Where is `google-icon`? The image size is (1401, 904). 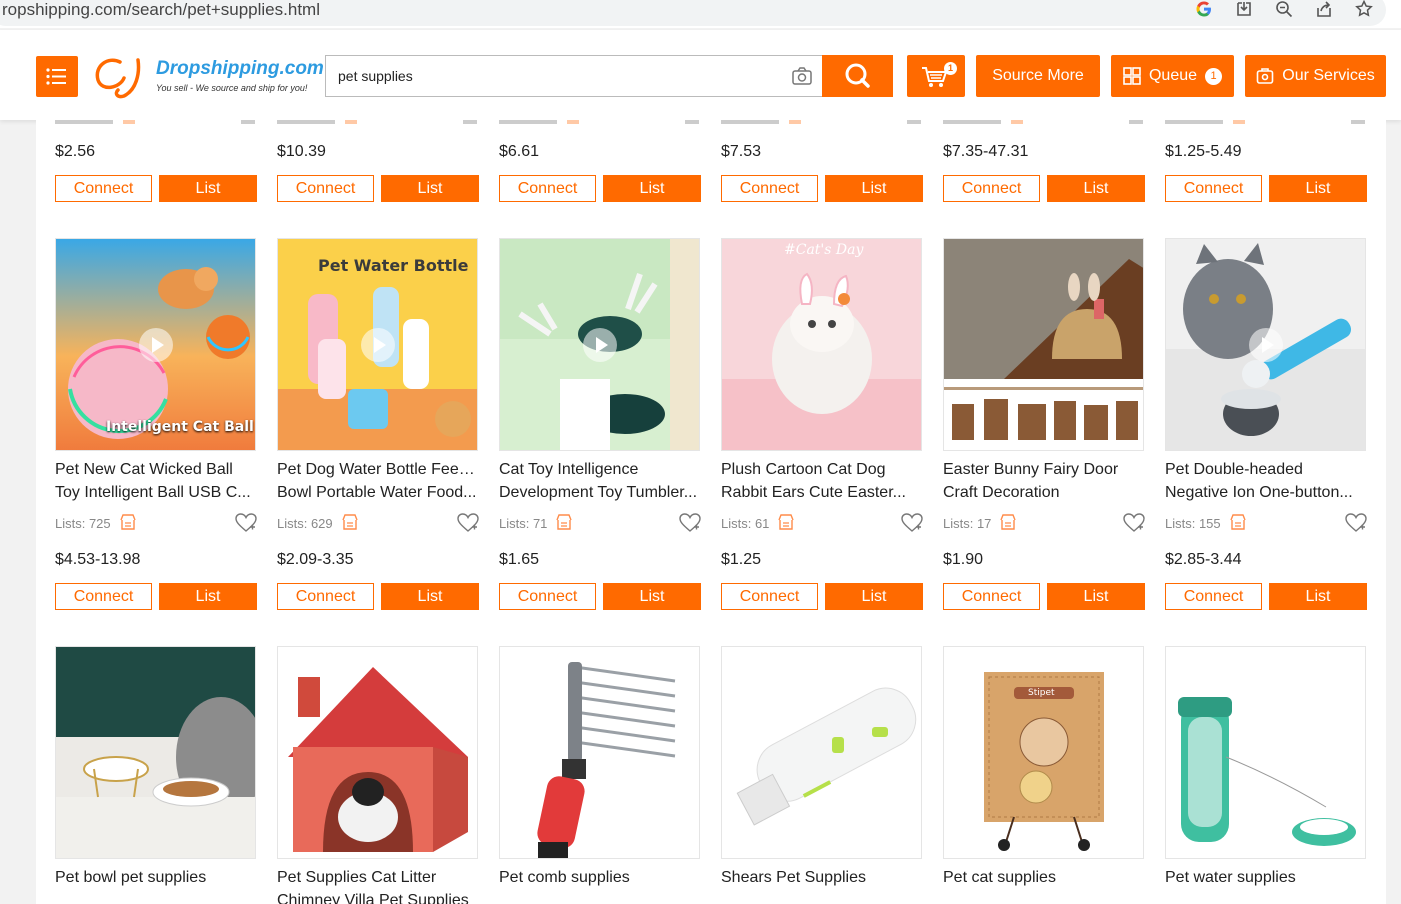 google-icon is located at coordinates (1204, 9).